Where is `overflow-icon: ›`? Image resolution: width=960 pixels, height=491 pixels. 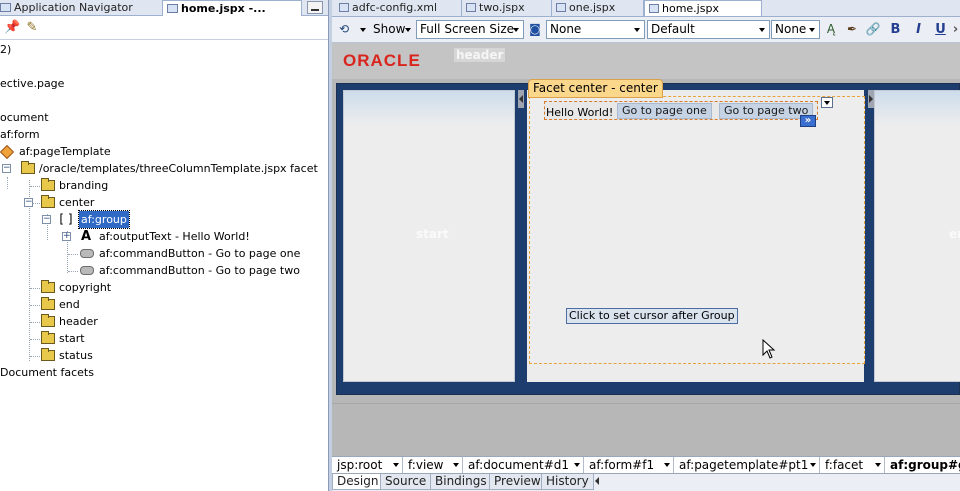
overflow-icon: › is located at coordinates (955, 29).